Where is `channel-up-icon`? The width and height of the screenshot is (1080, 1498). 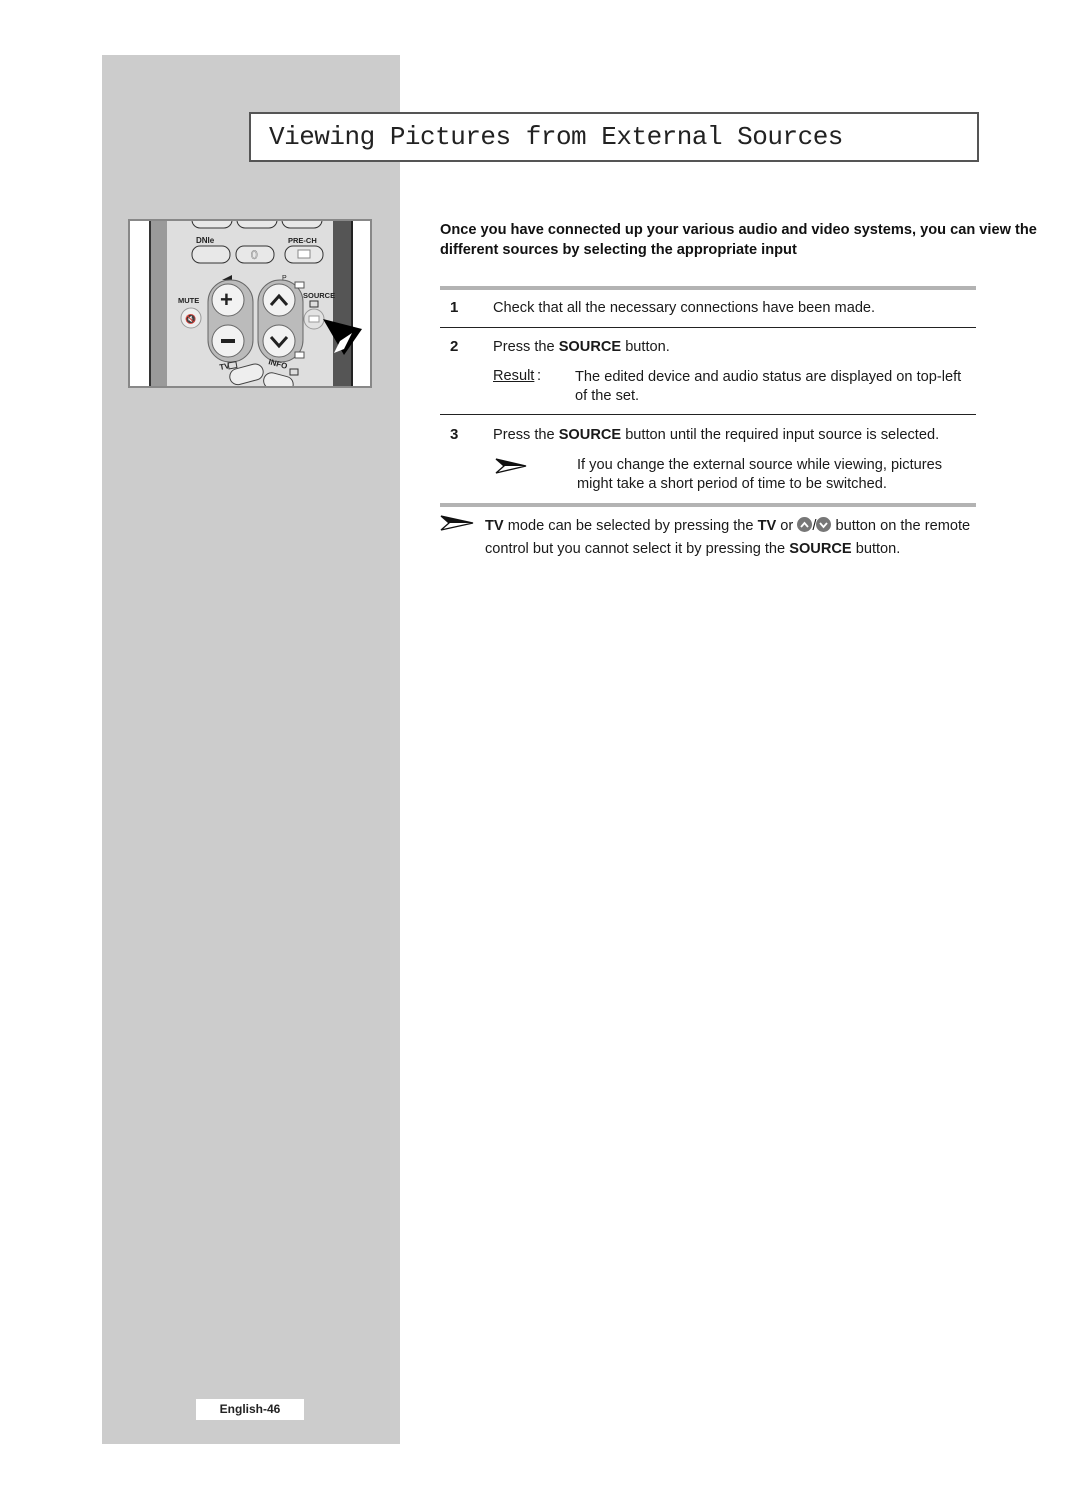
channel-up-icon is located at coordinates (805, 524).